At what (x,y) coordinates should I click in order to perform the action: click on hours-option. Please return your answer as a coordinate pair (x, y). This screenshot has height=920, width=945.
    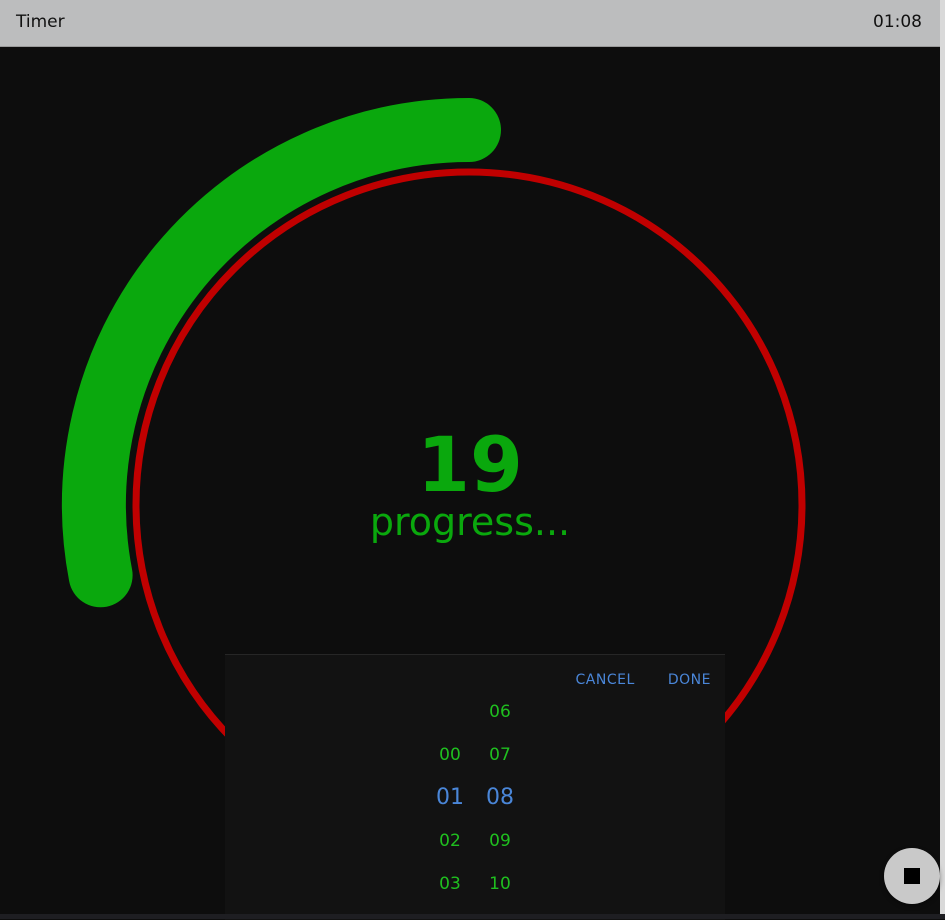
    Looking at the image, I should click on (450, 712).